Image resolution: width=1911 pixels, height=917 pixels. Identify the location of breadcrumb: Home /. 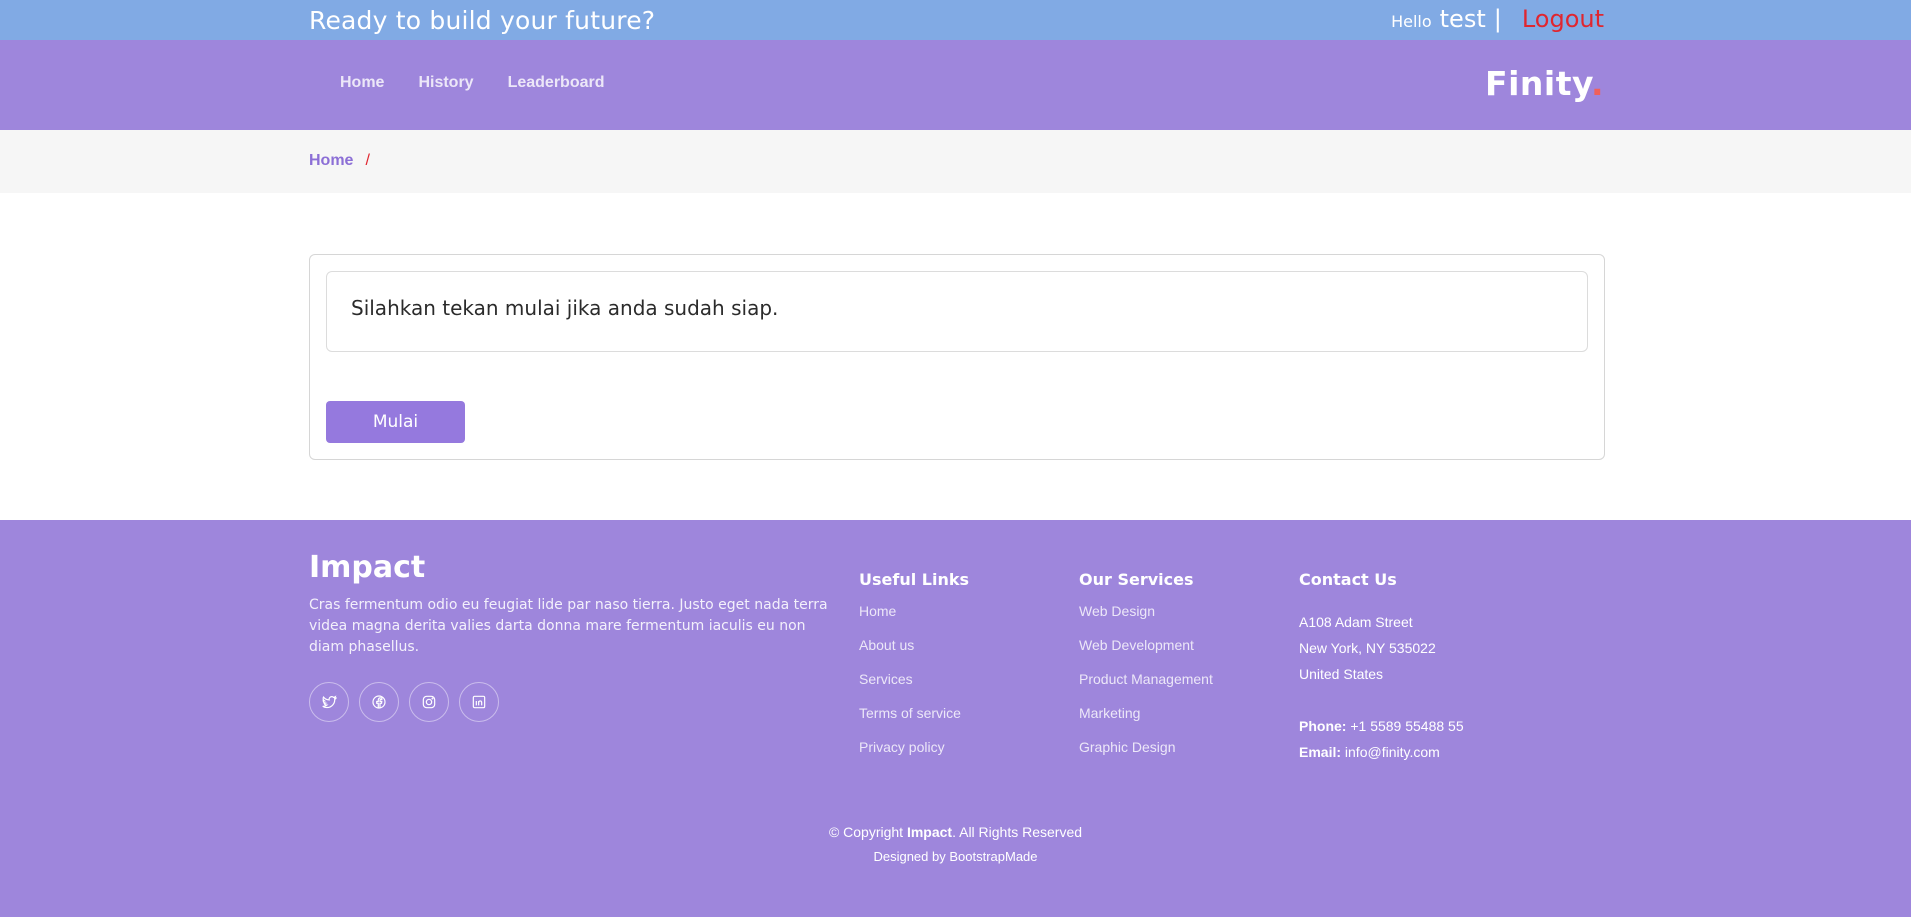
(955, 161).